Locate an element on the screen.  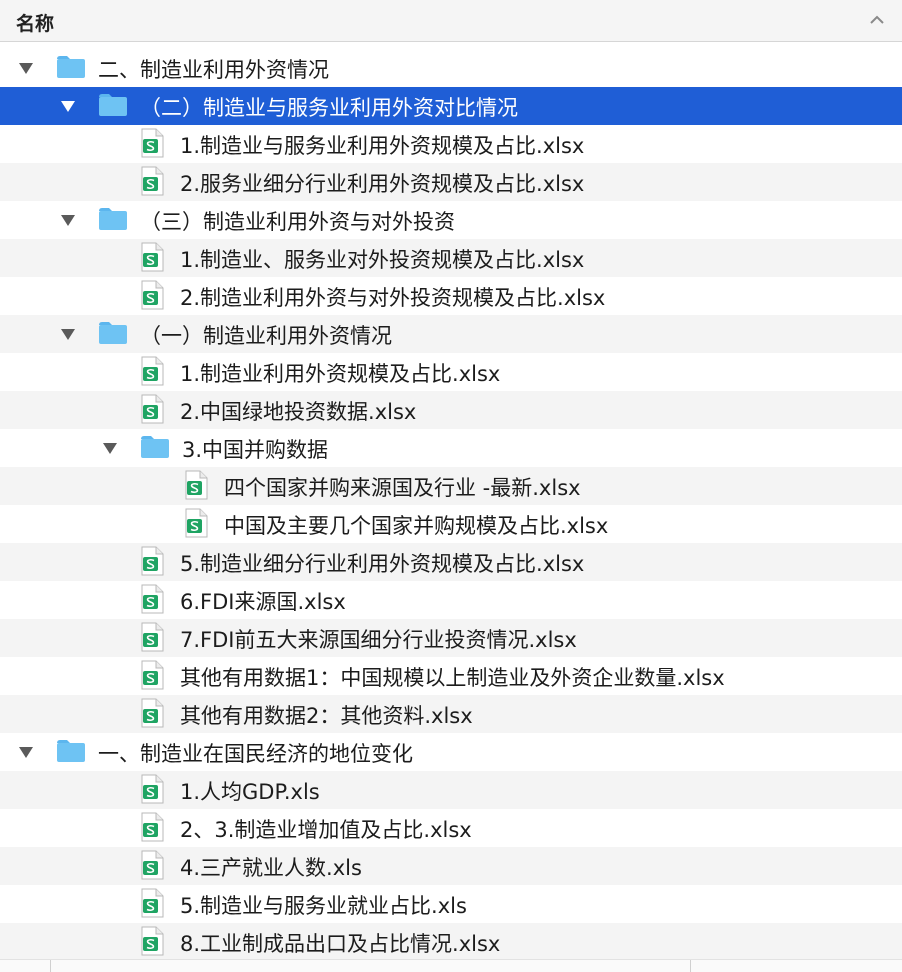
file-name: 1.制造业与服务业利用外资规模及占比.xlsx is located at coordinates (382, 146).